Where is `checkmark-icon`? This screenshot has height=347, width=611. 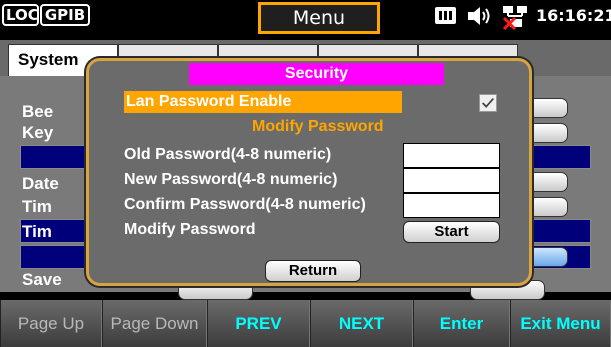 checkmark-icon is located at coordinates (488, 102).